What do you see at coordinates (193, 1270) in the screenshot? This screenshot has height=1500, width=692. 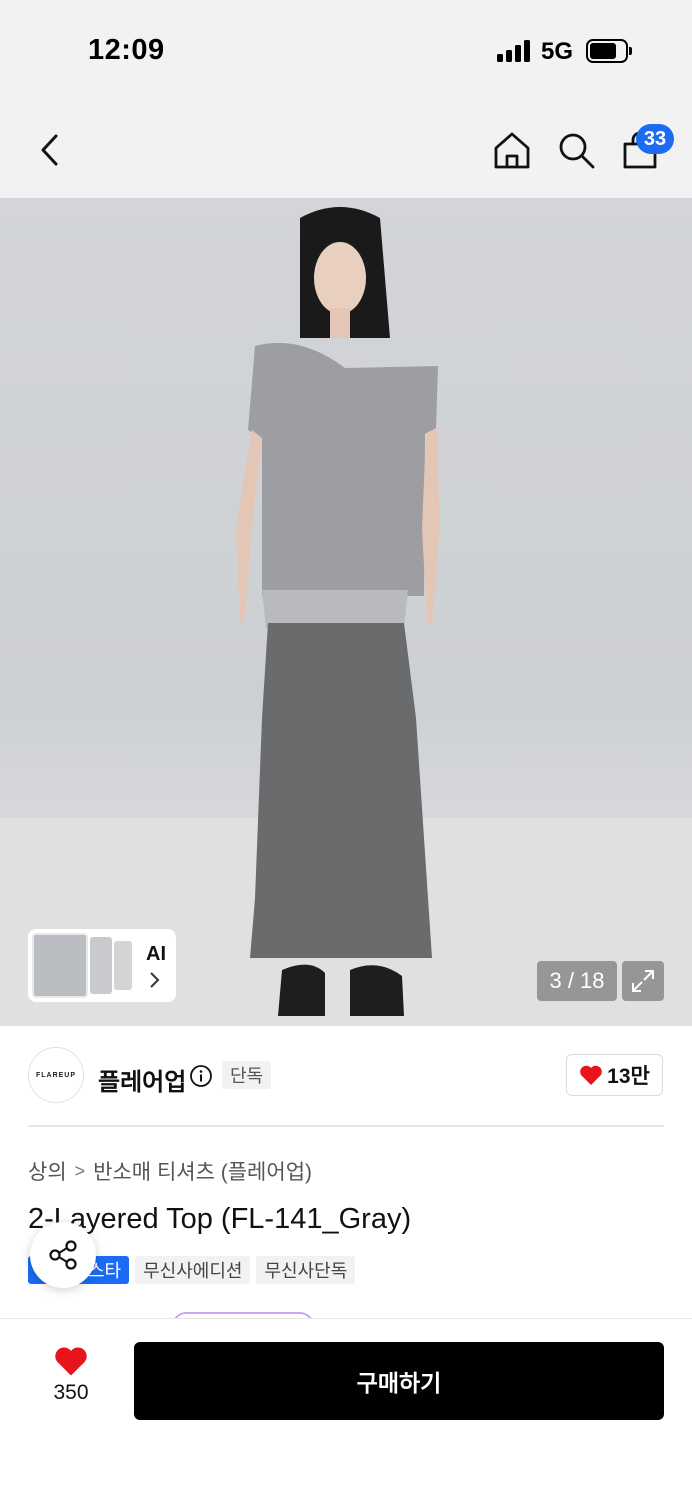 I see `badge-musinsa-edition: 무신사에디션` at bounding box center [193, 1270].